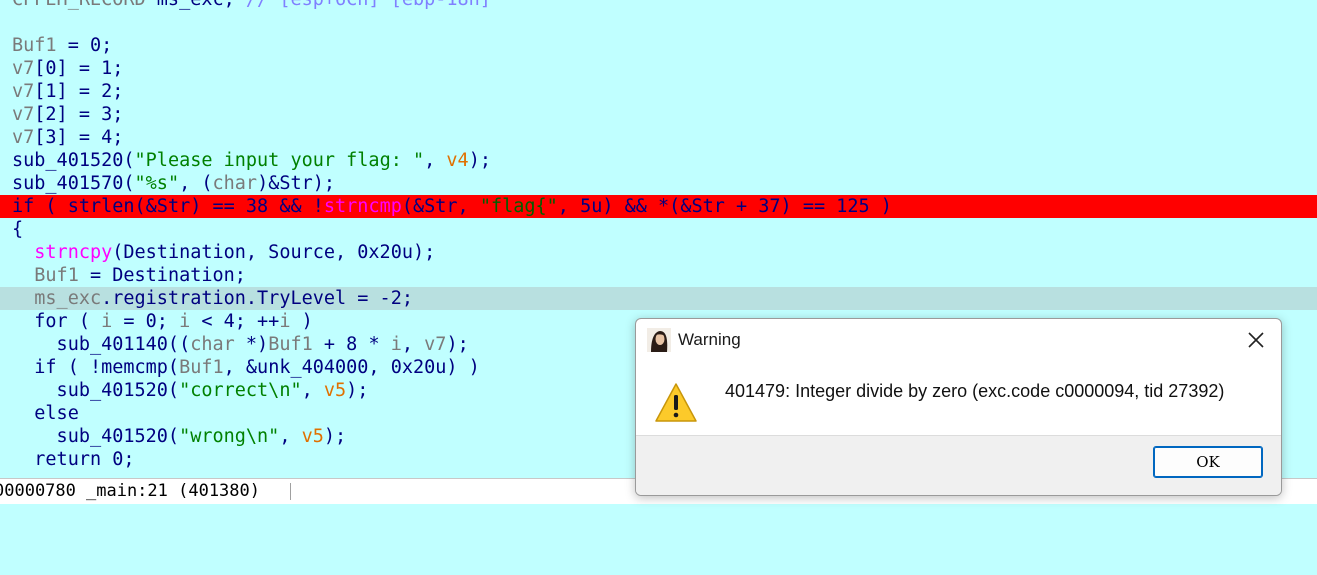 The image size is (1317, 575). I want to click on code-line-current: ms_exc.registration.TryLevel = -2;, so click(658, 298).